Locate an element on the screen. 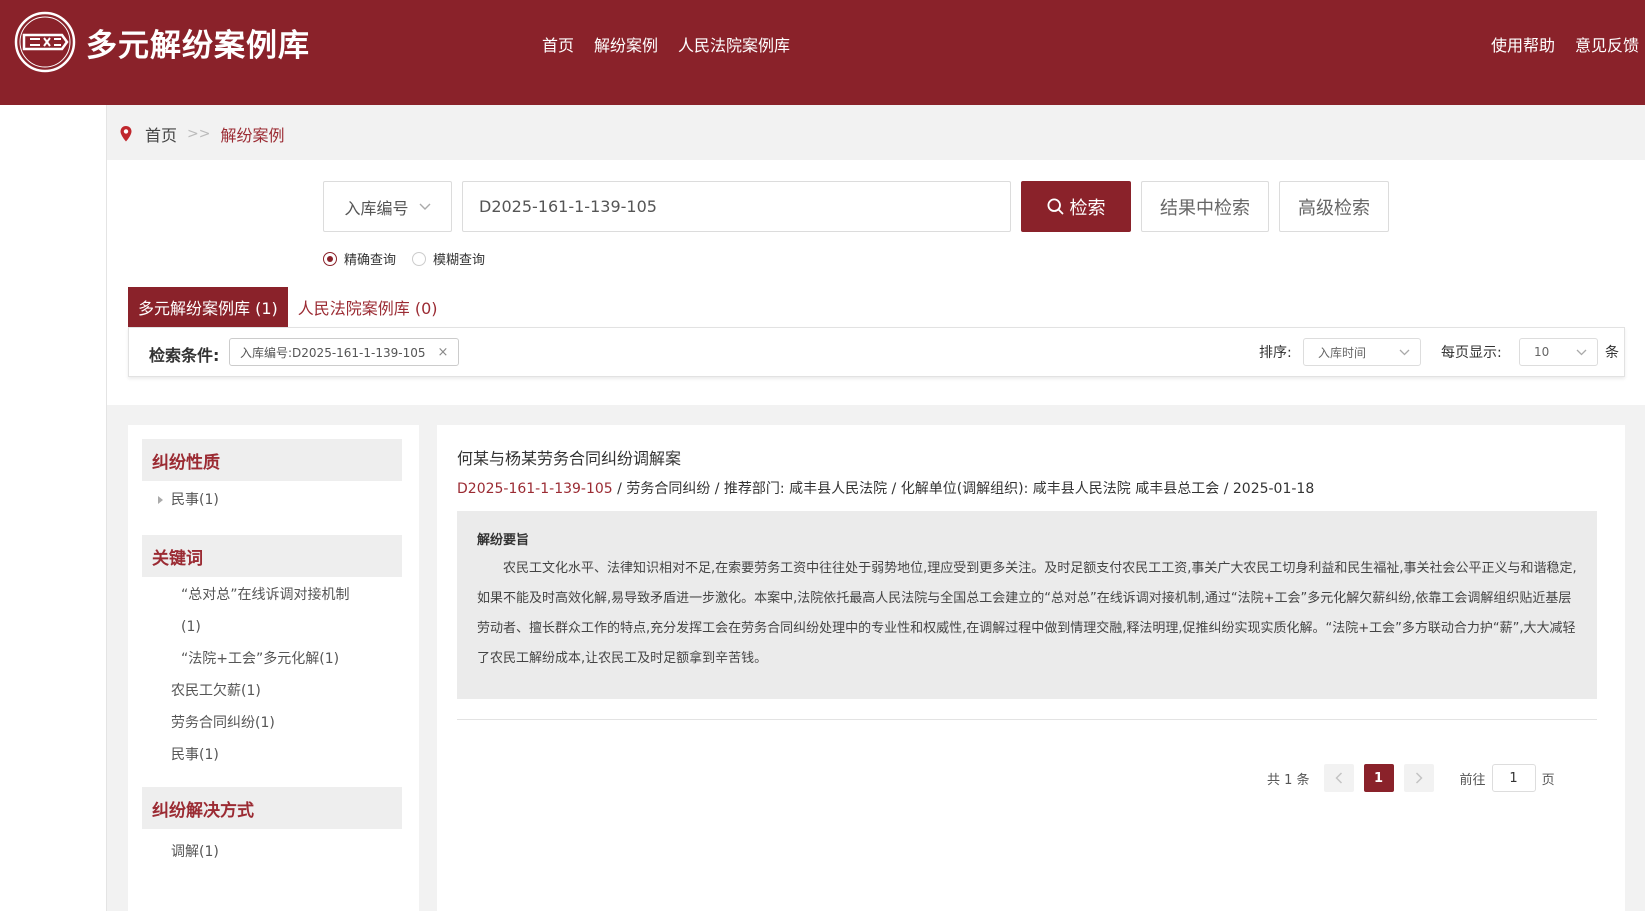 Image resolution: width=1645 pixels, height=911 pixels. site-title: 多元解纷案例库 is located at coordinates (198, 46).